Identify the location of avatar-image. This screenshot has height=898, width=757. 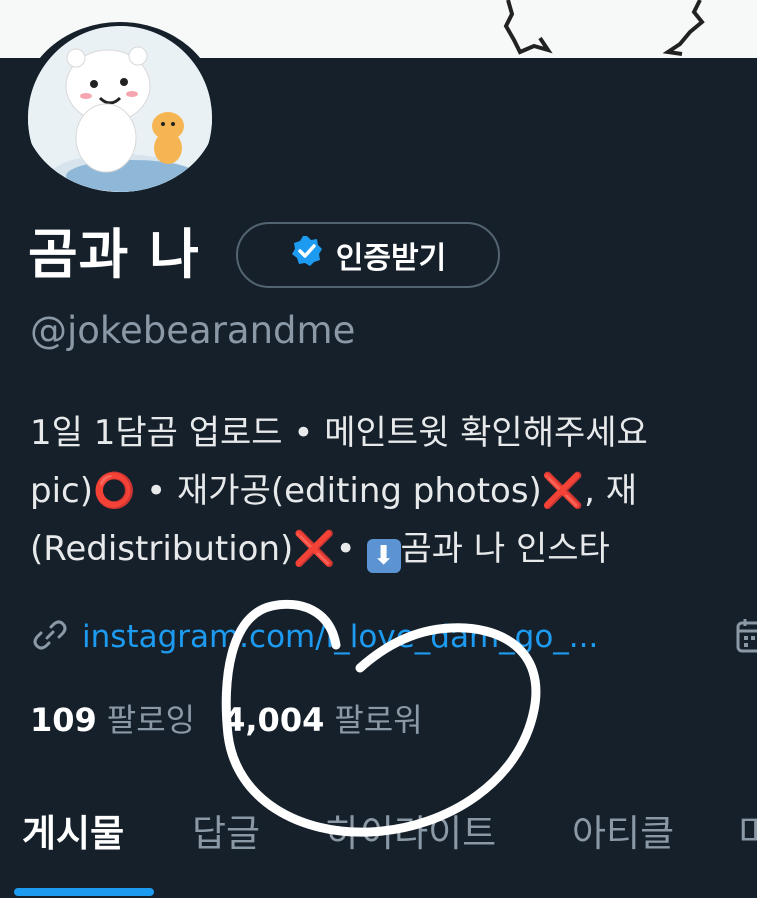
(120, 109).